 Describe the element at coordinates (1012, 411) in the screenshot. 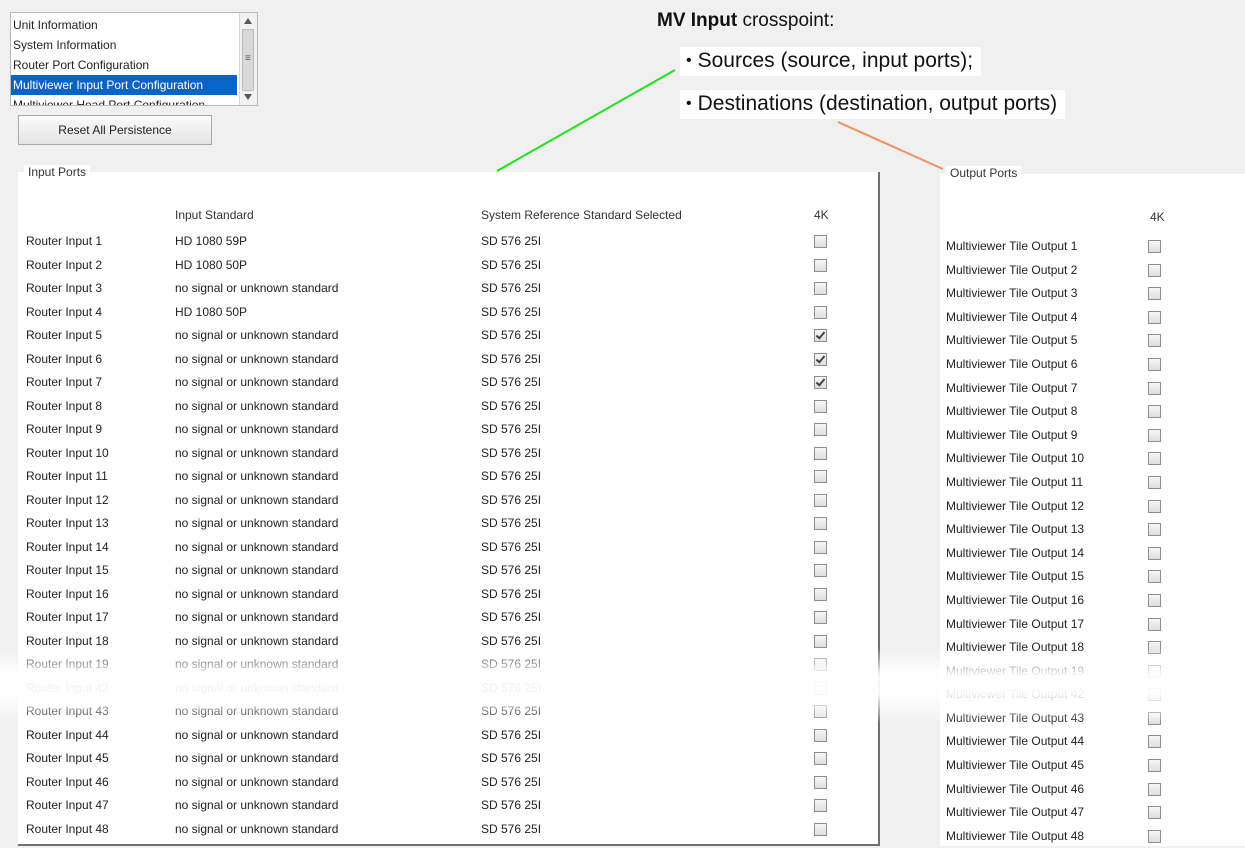

I see `tile-output-name: Multiviewer Tile Output 8` at that location.